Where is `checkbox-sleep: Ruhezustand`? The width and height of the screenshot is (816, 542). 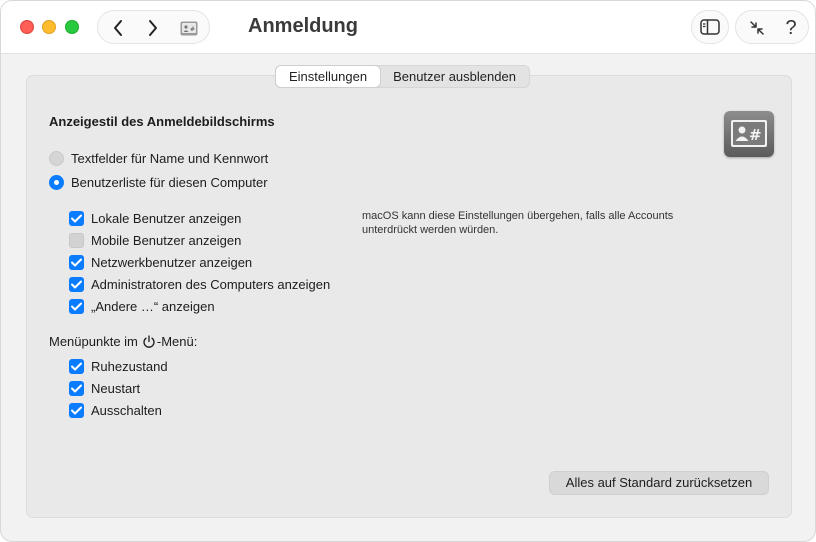
checkbox-sleep: Ruhezustand is located at coordinates (118, 366).